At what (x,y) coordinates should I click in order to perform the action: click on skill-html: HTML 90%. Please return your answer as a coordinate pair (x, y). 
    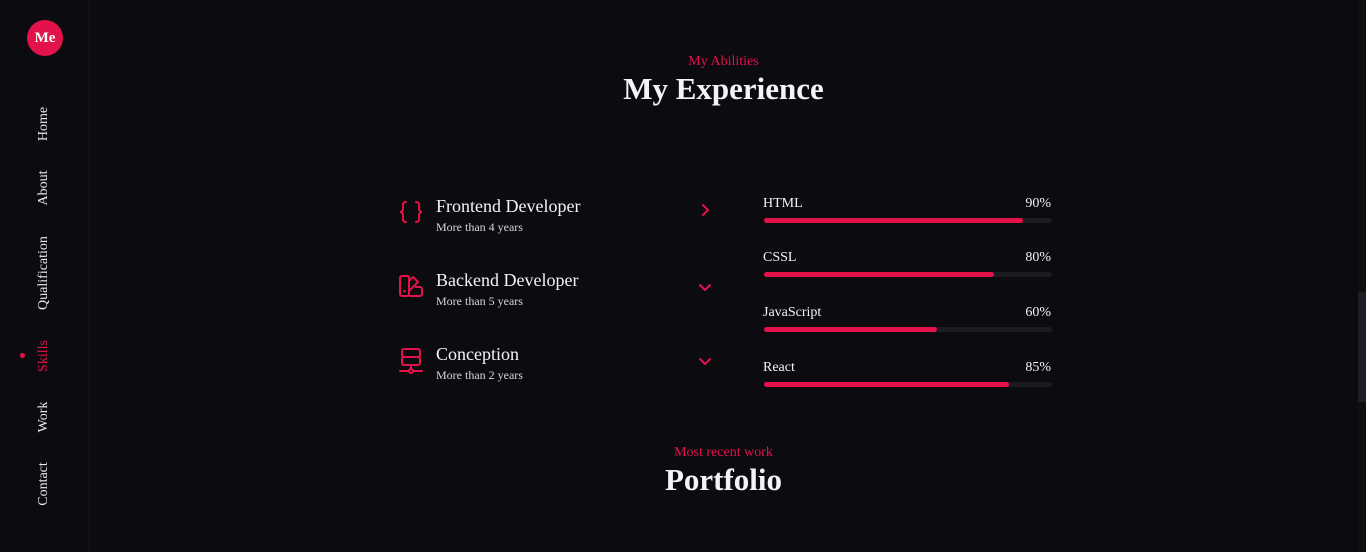
    Looking at the image, I should click on (907, 214).